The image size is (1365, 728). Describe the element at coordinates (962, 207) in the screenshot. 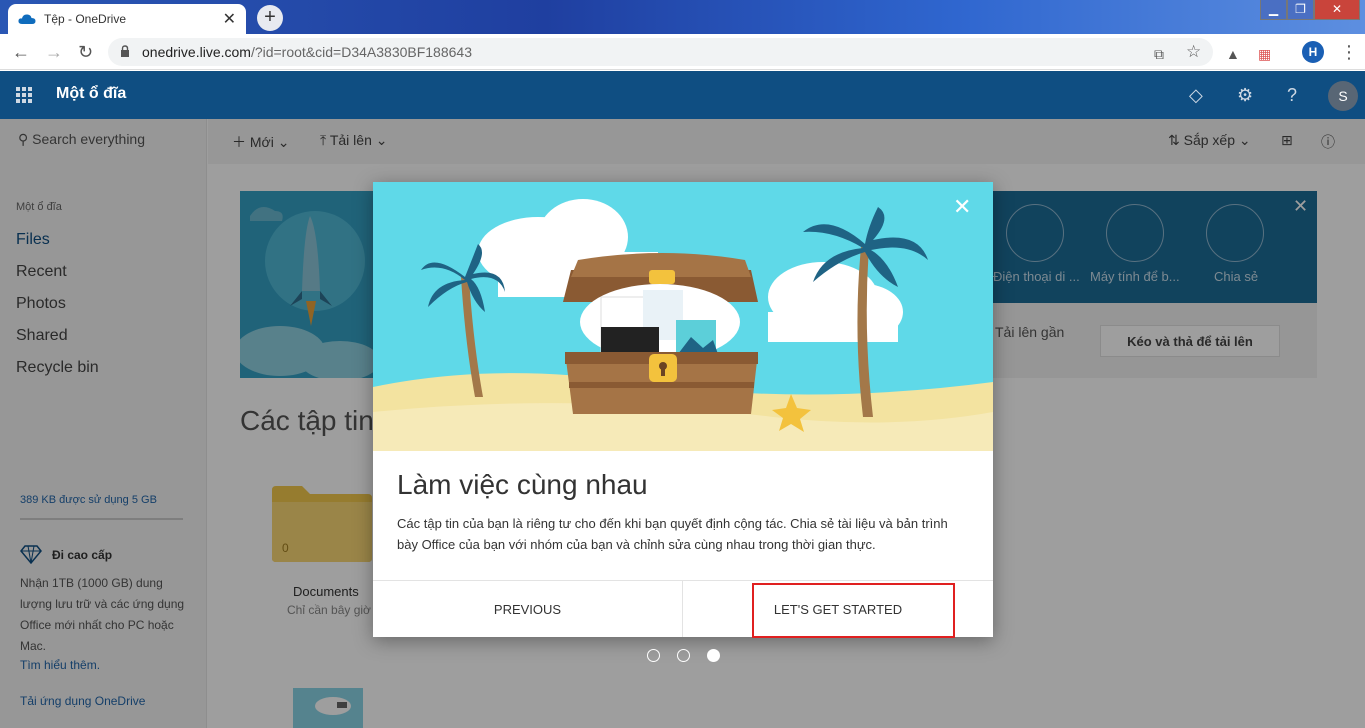

I see `dialog-close-icon: ✕` at that location.